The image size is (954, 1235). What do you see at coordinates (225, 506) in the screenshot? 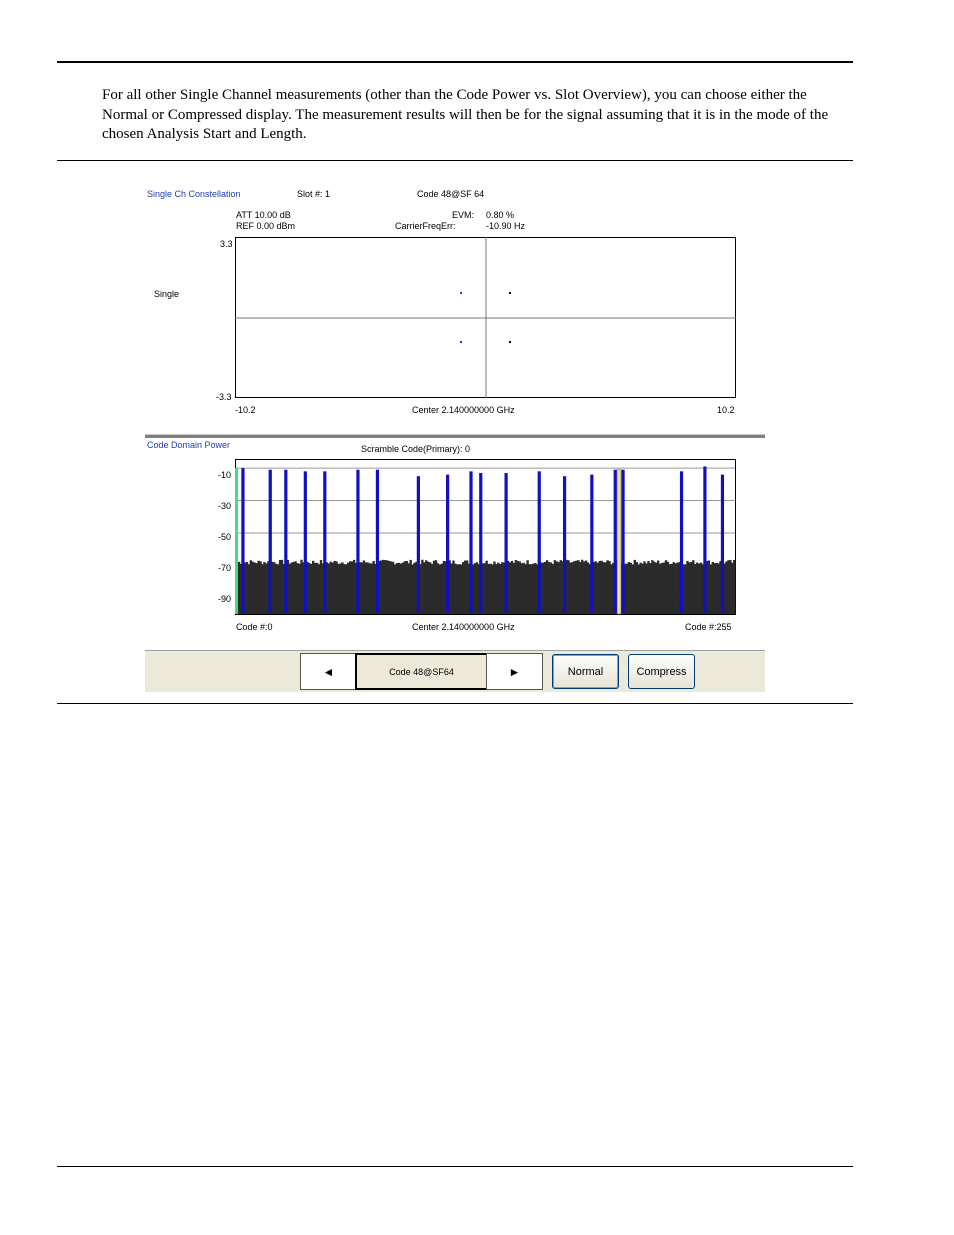
I see `cdp-y-label: -30` at bounding box center [225, 506].